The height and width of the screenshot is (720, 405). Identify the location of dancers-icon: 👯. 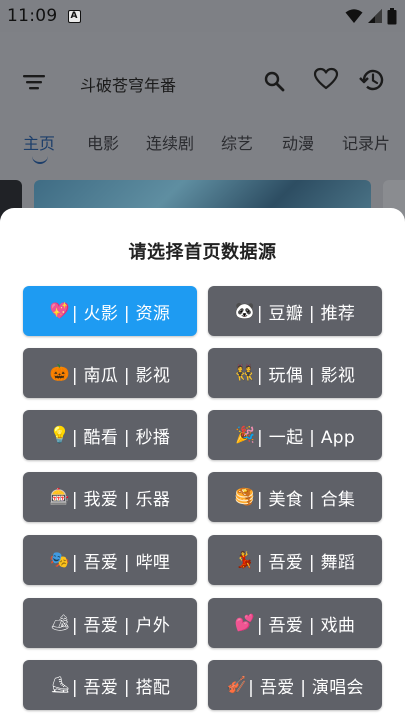
(244, 372).